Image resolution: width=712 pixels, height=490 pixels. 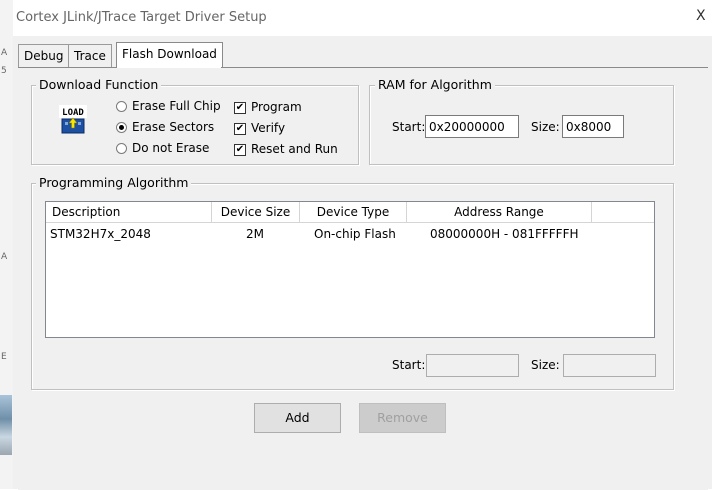 What do you see at coordinates (472, 365) in the screenshot?
I see `algorithm-start-input` at bounding box center [472, 365].